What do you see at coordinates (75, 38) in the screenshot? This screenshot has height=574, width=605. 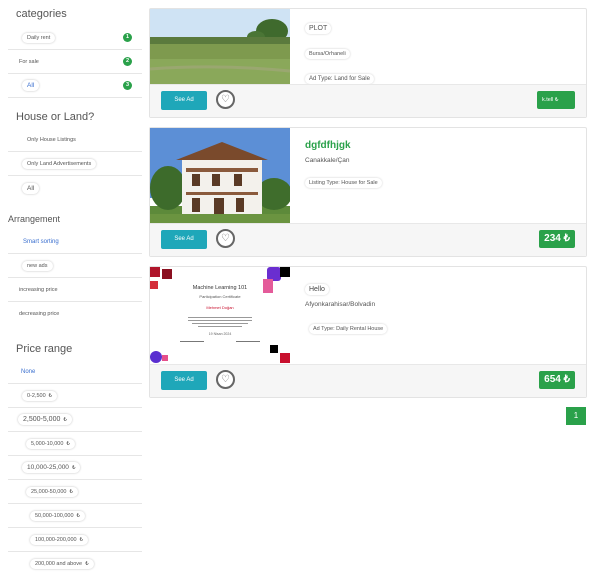 I see `category-item-daily-rent: Daily rent 1` at bounding box center [75, 38].